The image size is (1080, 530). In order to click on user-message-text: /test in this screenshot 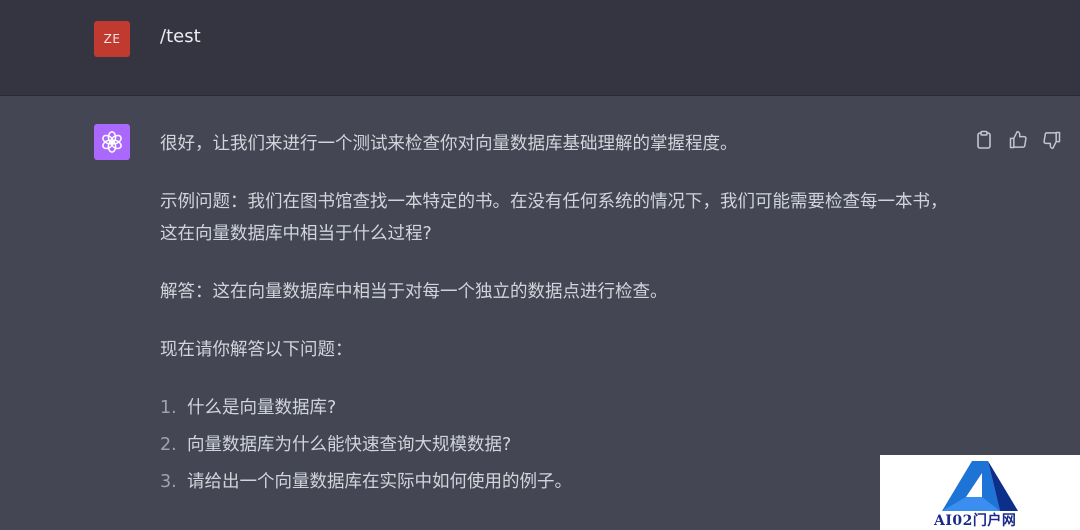, I will do `click(180, 36)`.